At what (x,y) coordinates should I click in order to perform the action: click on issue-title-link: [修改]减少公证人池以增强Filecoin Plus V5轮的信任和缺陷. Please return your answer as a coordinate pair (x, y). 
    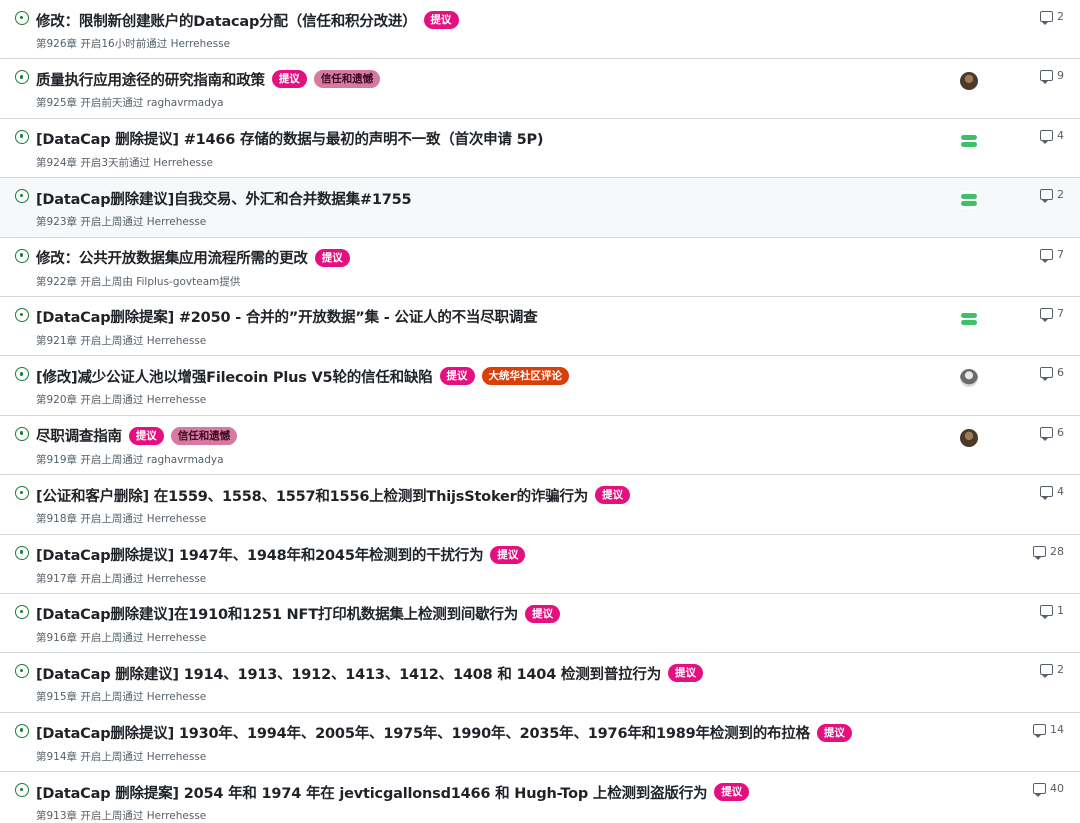
    Looking at the image, I should click on (234, 376).